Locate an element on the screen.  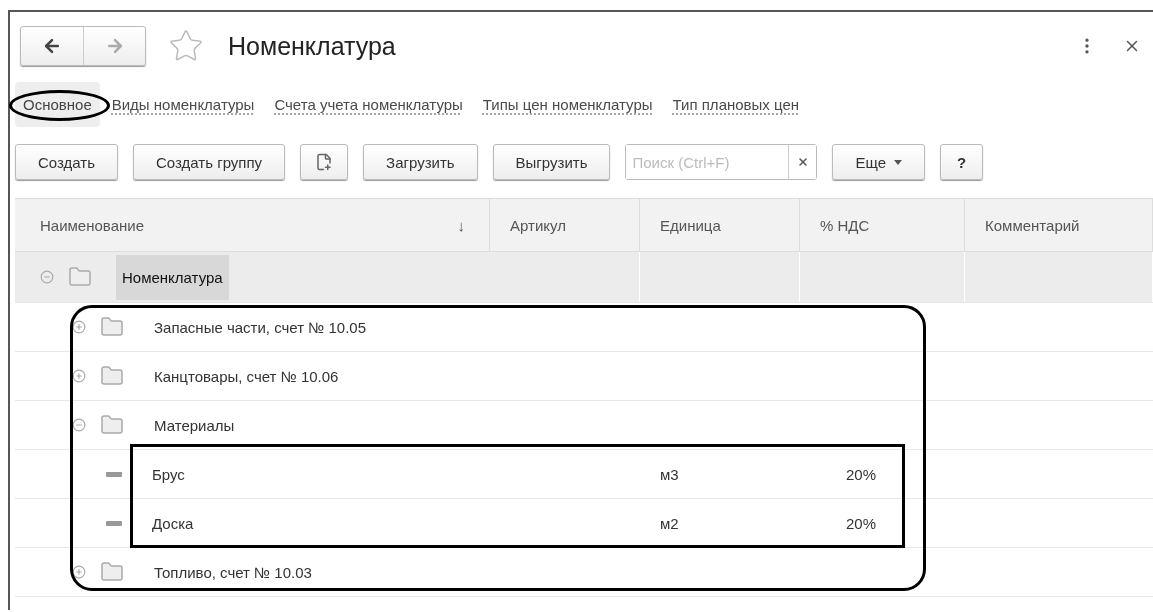
unit-cell: м2 is located at coordinates (669, 523).